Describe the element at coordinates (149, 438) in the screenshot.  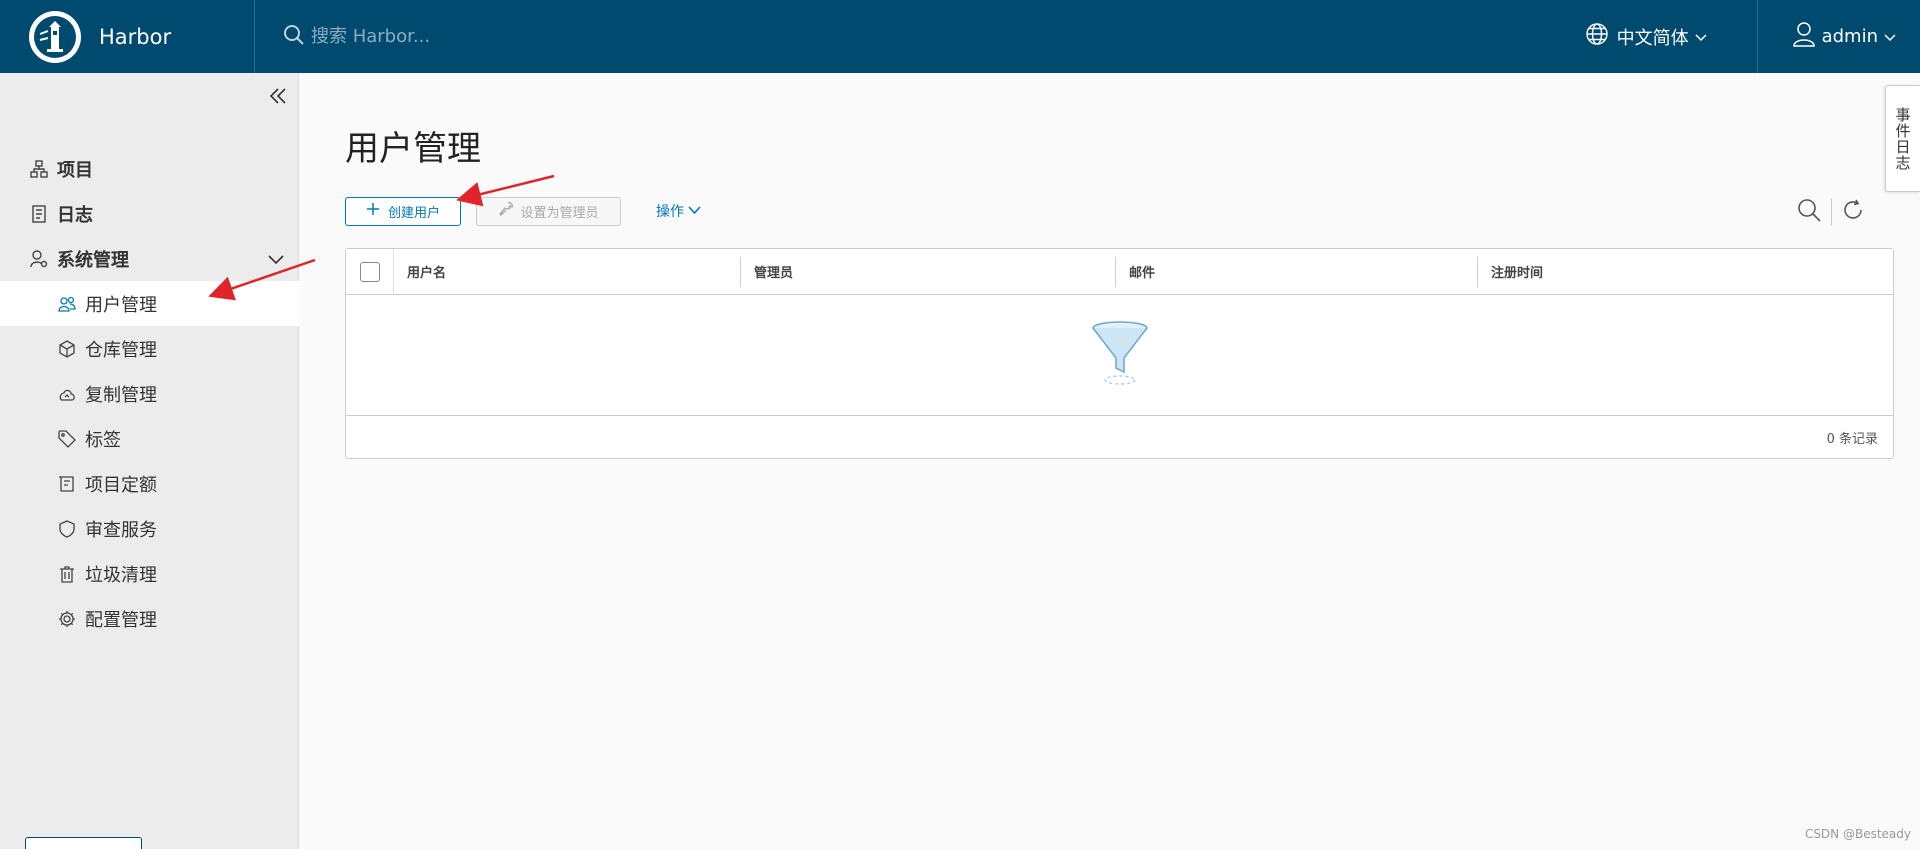
I see `sidebar-item-labels: 标签` at that location.